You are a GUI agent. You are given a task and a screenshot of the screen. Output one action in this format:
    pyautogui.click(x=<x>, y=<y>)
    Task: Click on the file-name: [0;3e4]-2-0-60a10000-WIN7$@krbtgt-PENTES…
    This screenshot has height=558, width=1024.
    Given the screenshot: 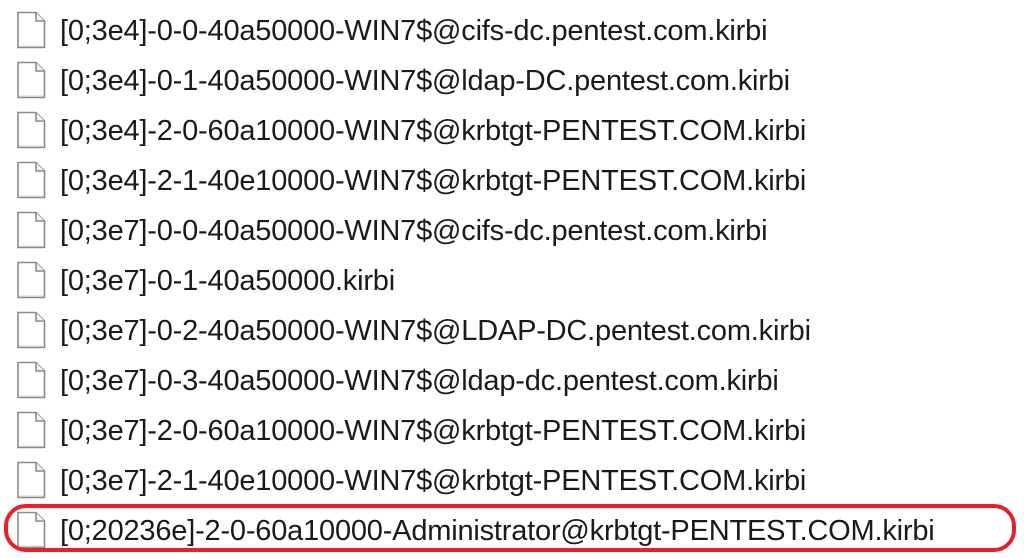 What is the action you would take?
    pyautogui.click(x=433, y=131)
    